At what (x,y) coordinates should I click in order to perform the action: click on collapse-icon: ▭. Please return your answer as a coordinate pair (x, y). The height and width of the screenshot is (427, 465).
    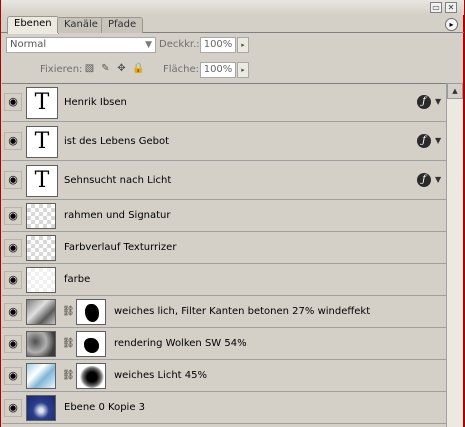
    Looking at the image, I should click on (436, 7).